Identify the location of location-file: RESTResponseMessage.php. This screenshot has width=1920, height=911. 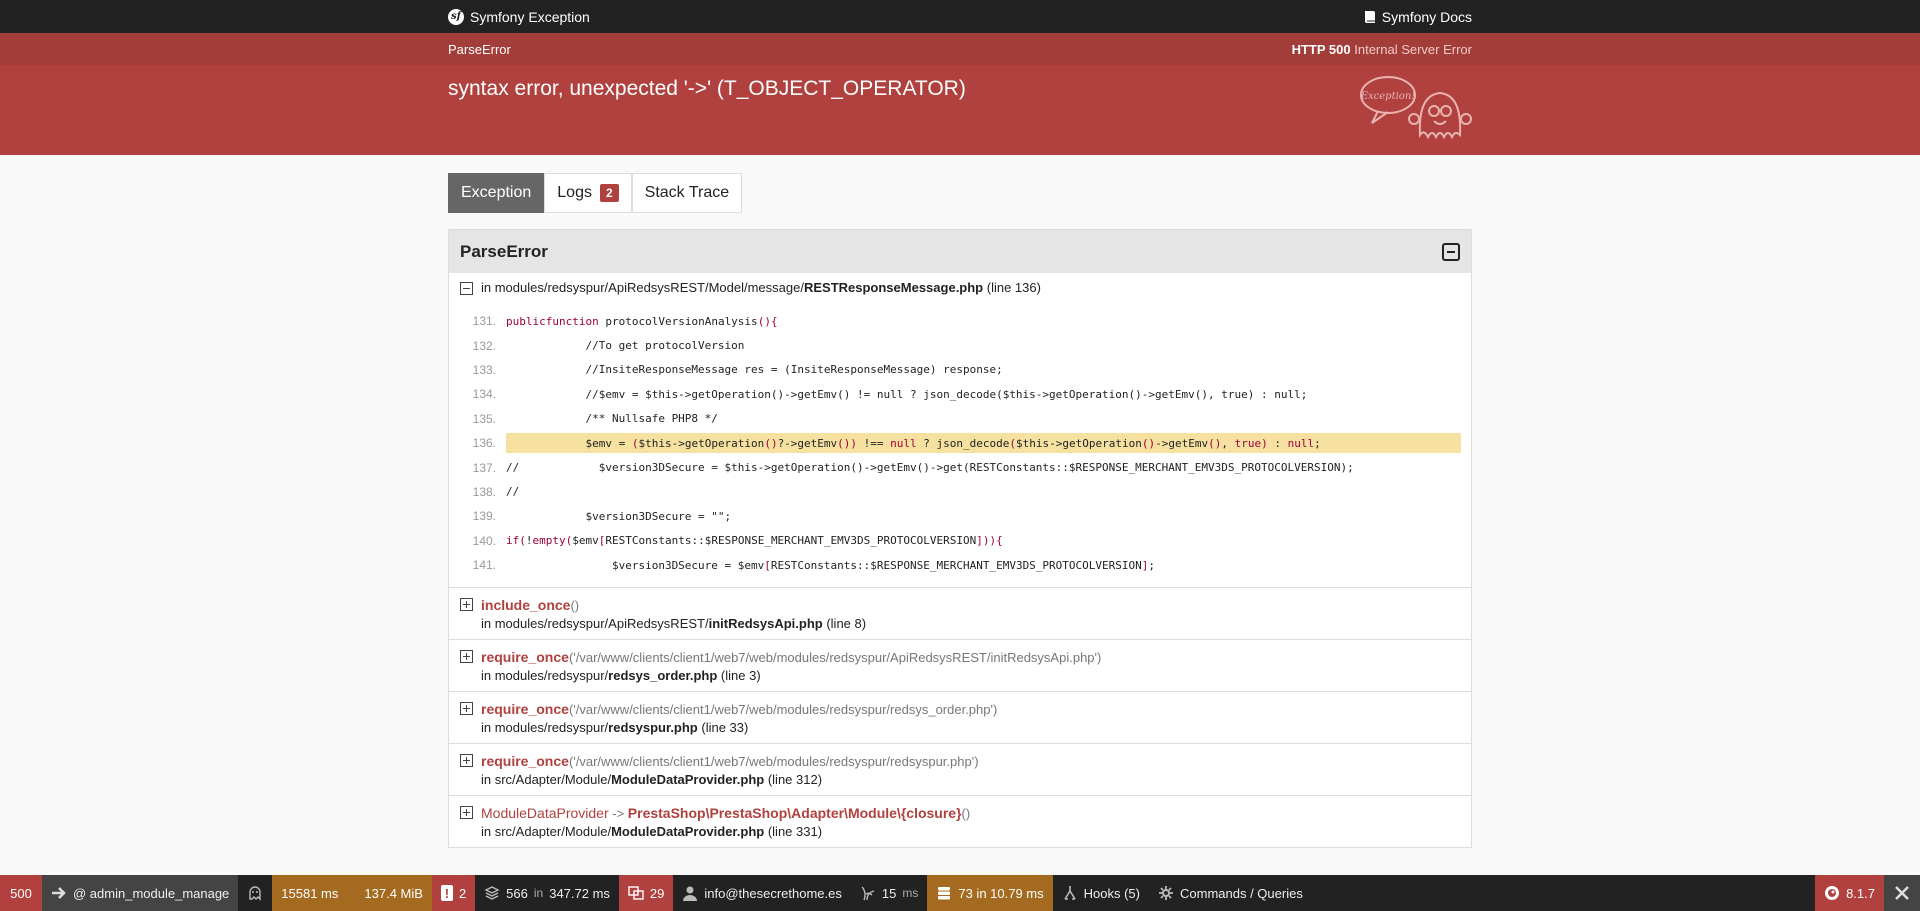
(893, 287).